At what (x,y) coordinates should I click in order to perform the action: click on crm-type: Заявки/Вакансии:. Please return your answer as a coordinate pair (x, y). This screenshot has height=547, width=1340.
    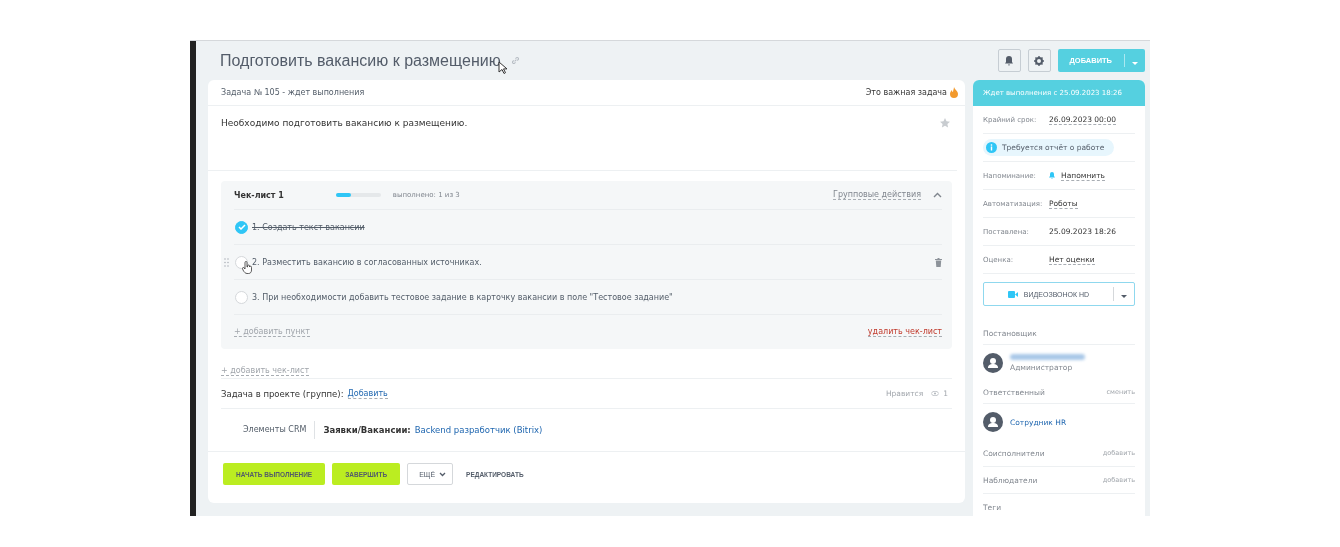
    Looking at the image, I should click on (367, 430).